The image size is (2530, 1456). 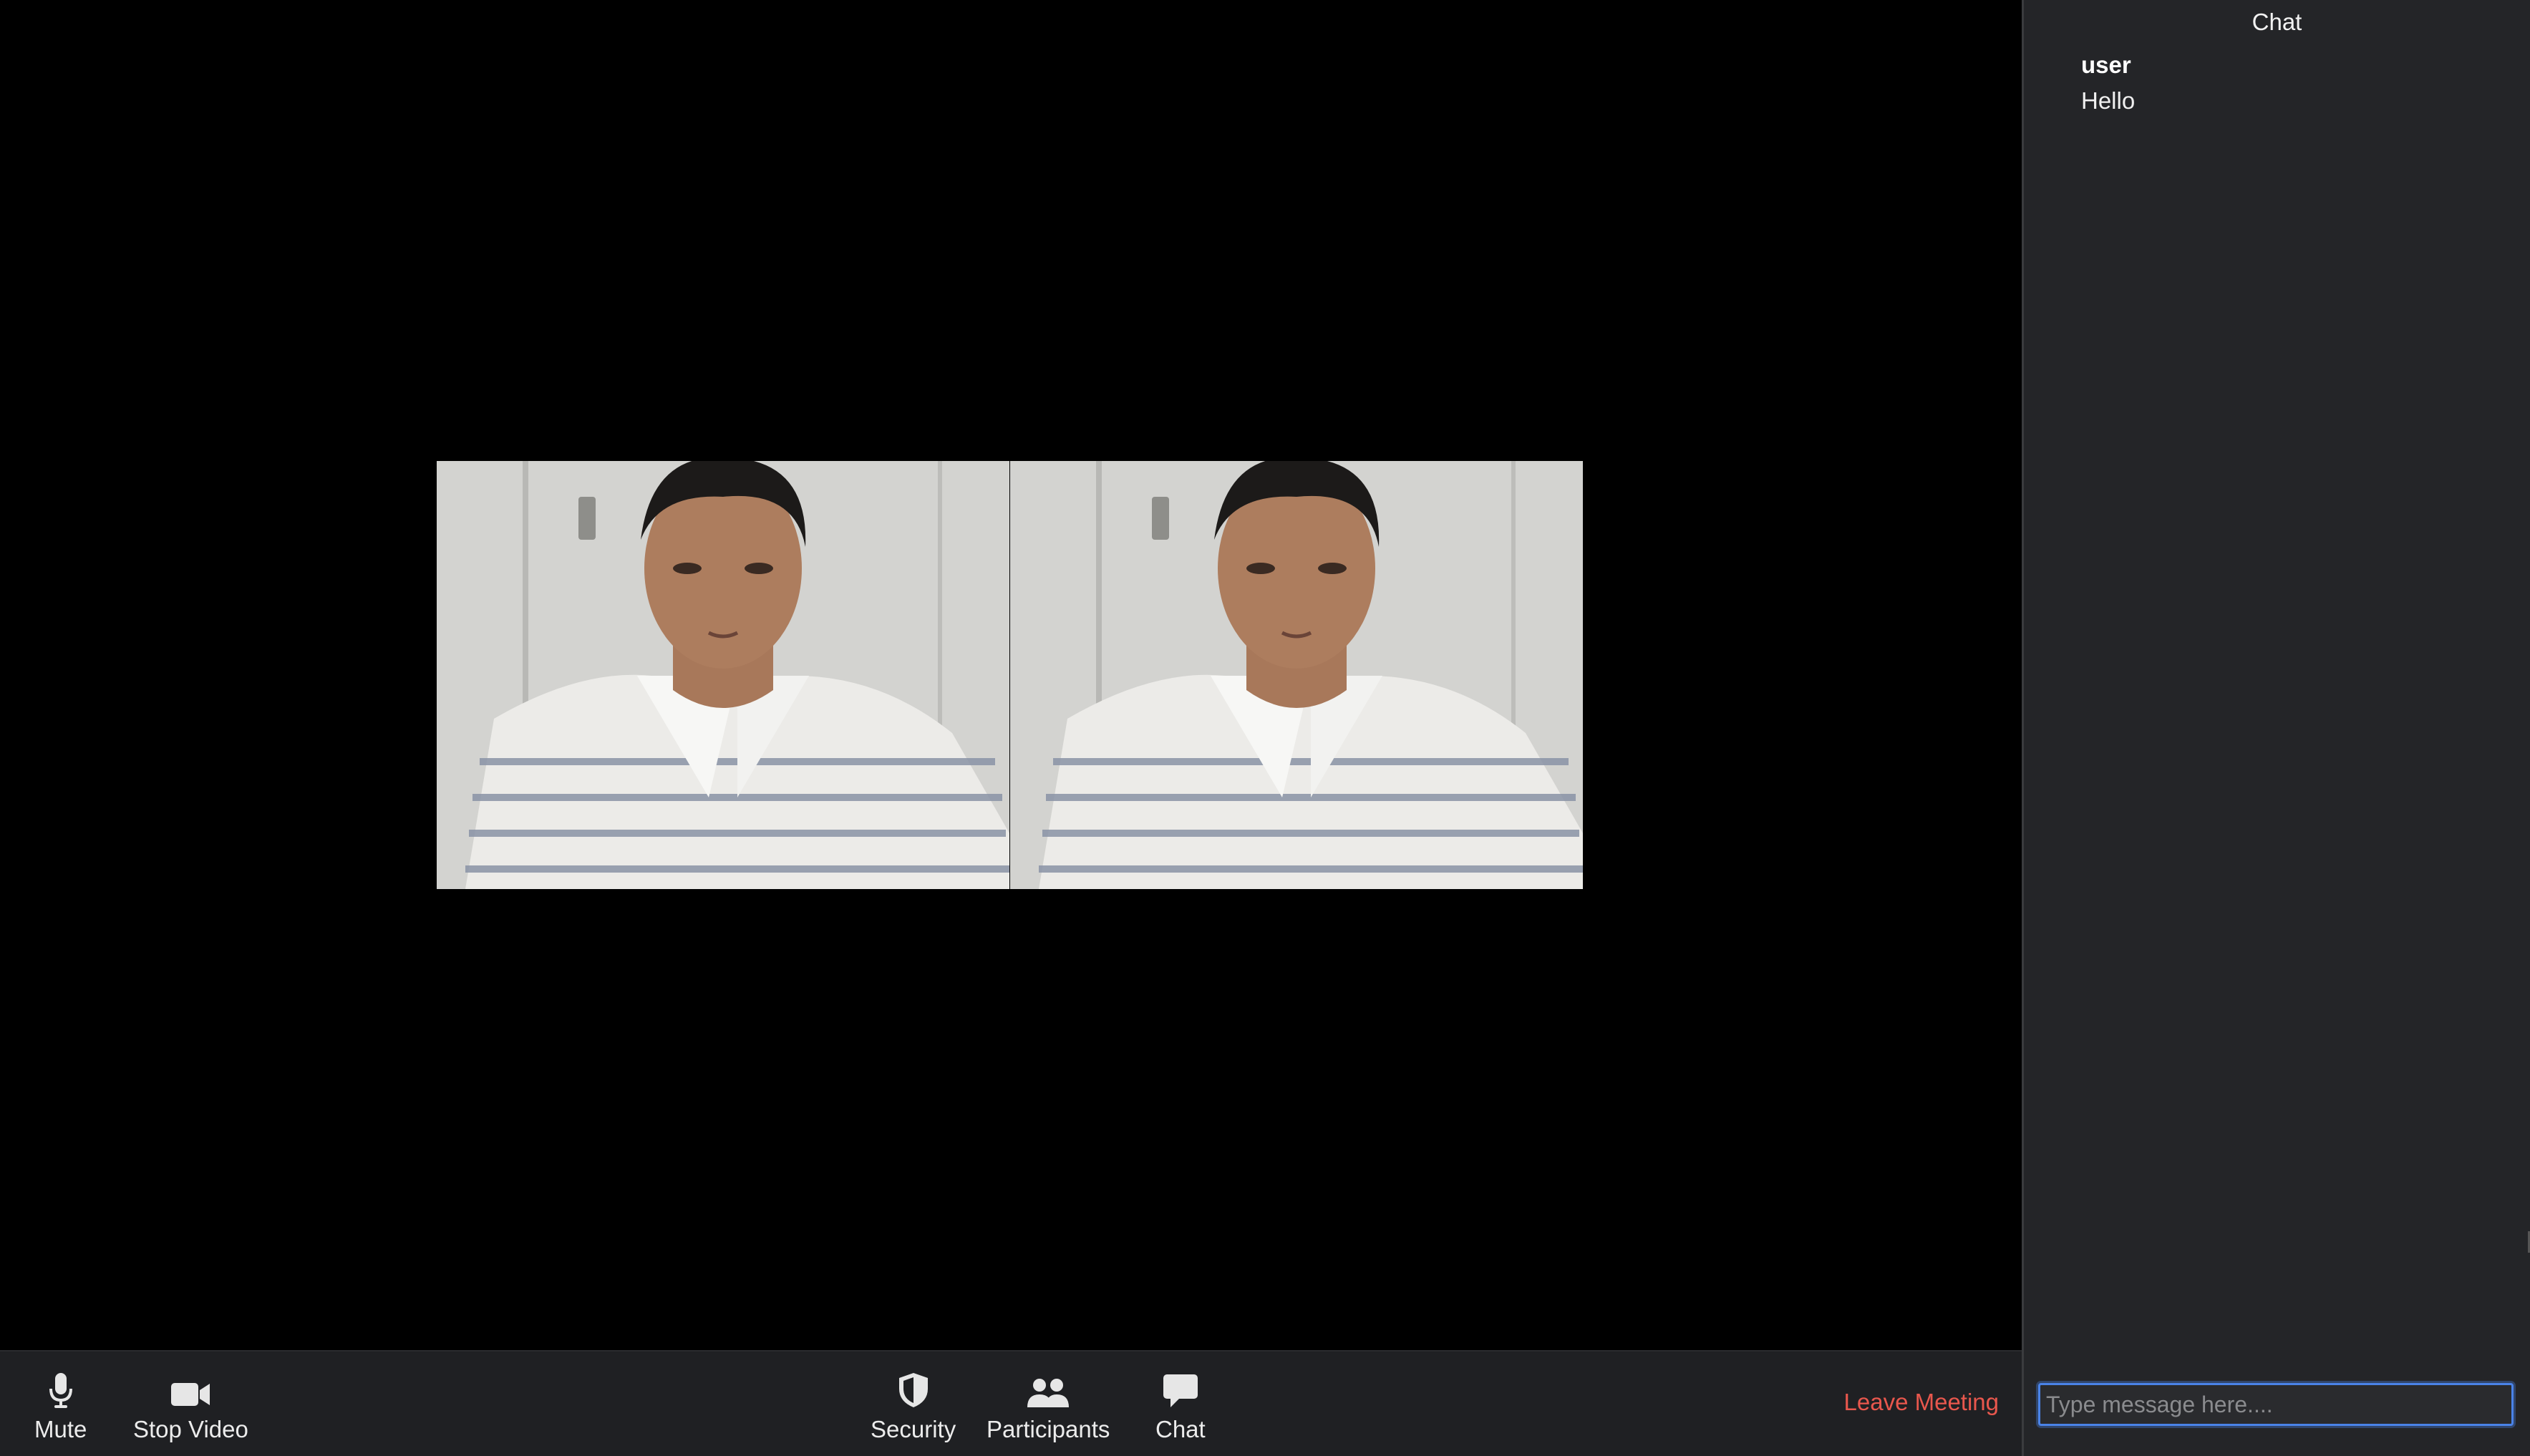 I want to click on video-camera-icon, so click(x=190, y=1388).